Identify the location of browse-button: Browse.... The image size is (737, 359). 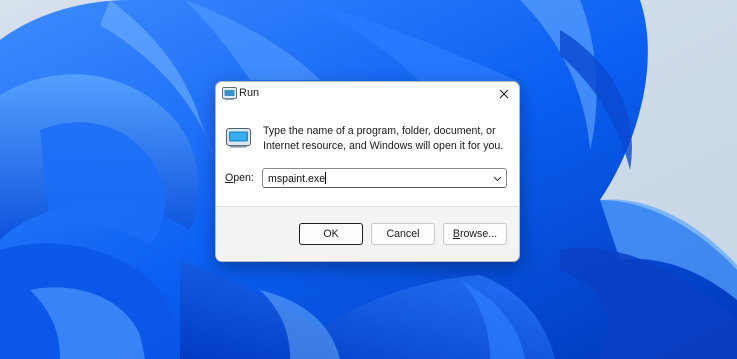
(475, 234).